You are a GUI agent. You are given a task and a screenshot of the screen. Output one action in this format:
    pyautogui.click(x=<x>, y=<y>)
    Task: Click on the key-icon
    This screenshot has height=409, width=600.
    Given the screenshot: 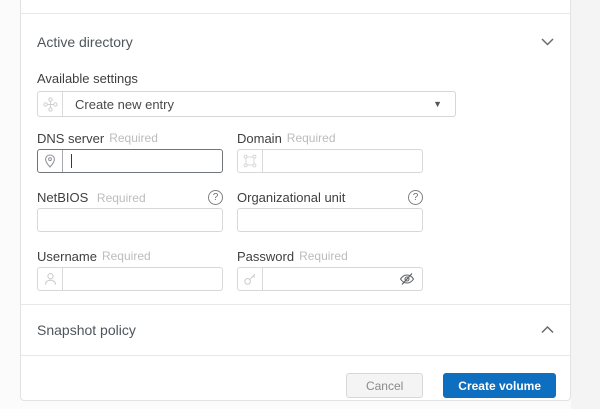 What is the action you would take?
    pyautogui.click(x=250, y=279)
    